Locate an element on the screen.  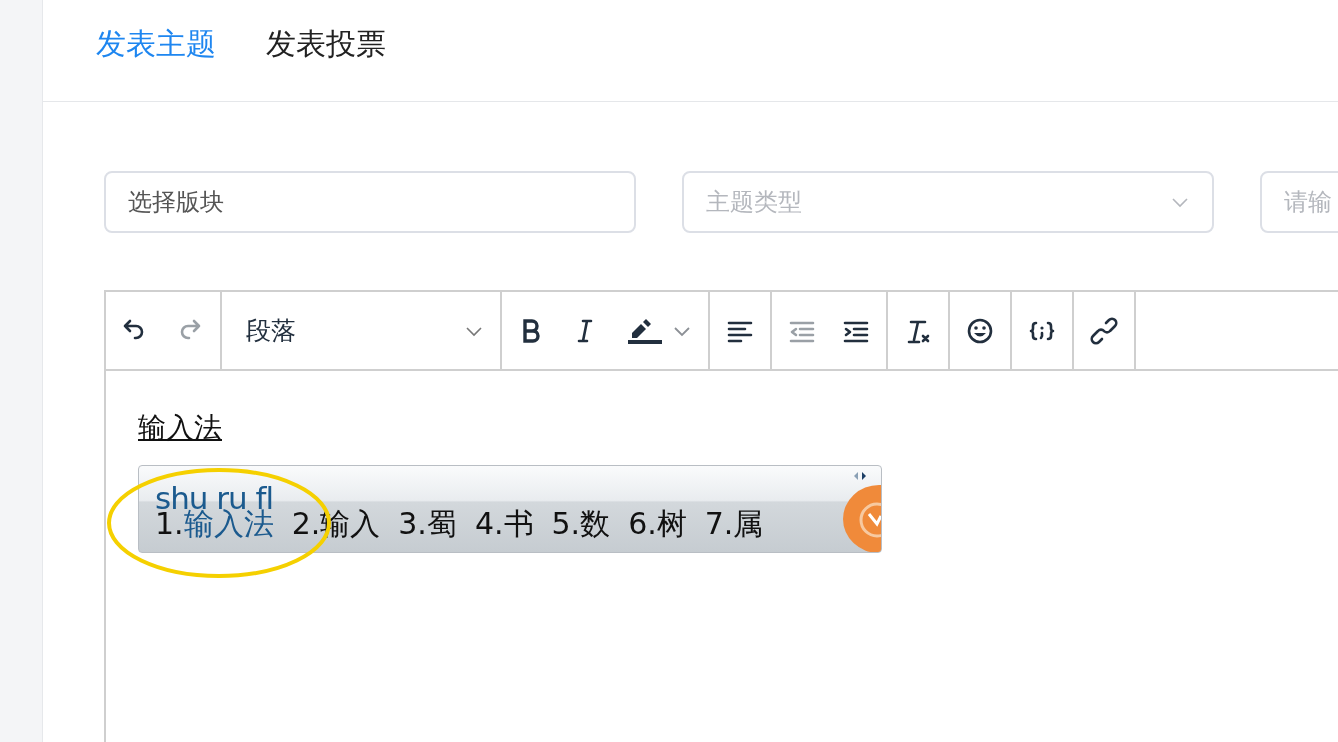
ime-candidate: 蜀 is located at coordinates (441, 523).